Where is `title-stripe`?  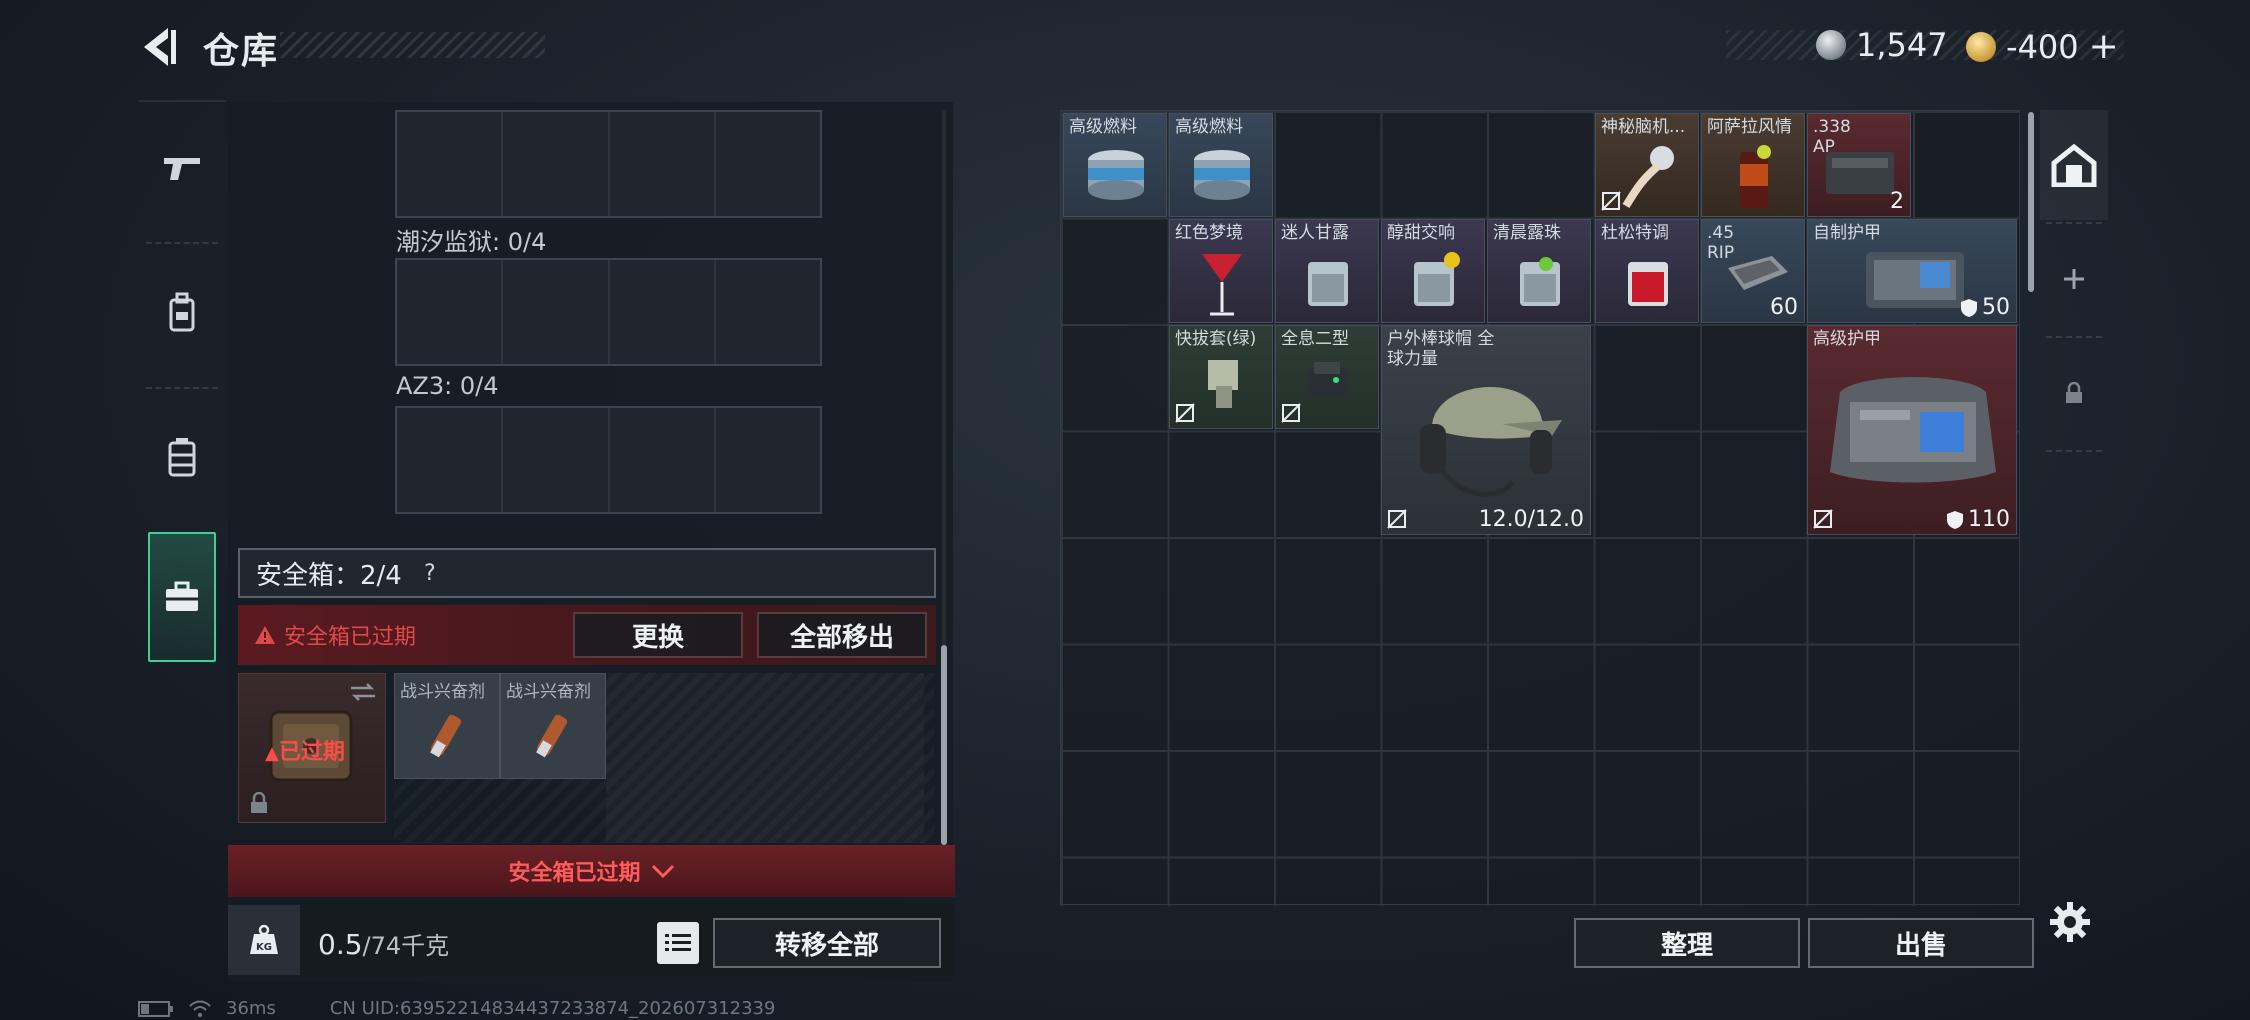 title-stripe is located at coordinates (412, 45).